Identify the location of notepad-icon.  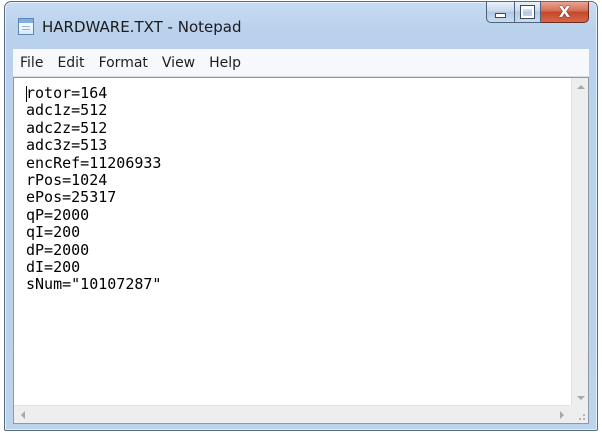
(26, 26).